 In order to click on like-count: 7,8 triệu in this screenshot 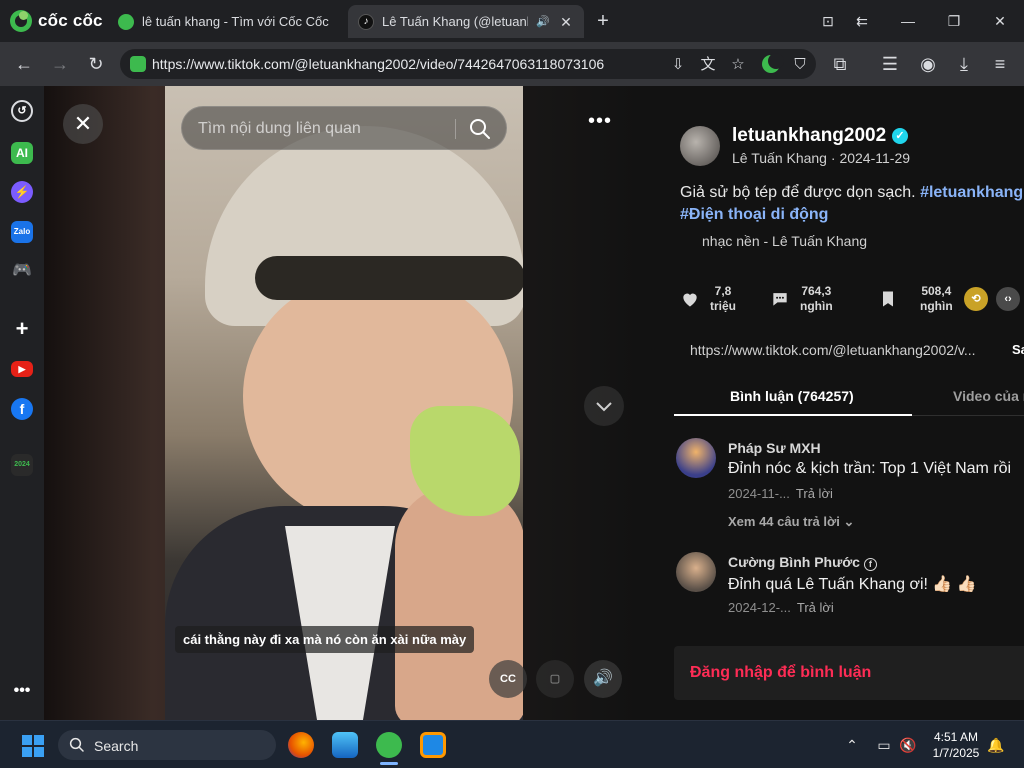, I will do `click(723, 299)`.